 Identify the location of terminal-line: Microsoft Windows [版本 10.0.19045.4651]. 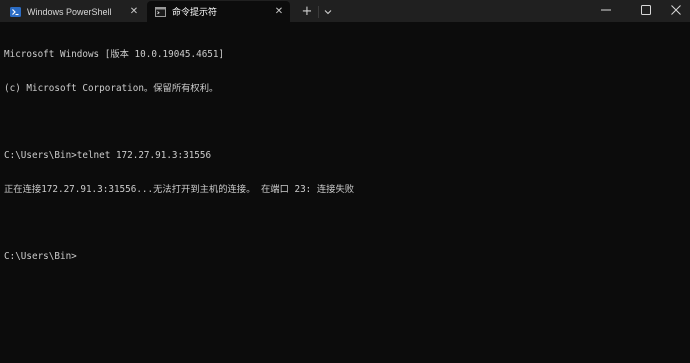
(114, 55).